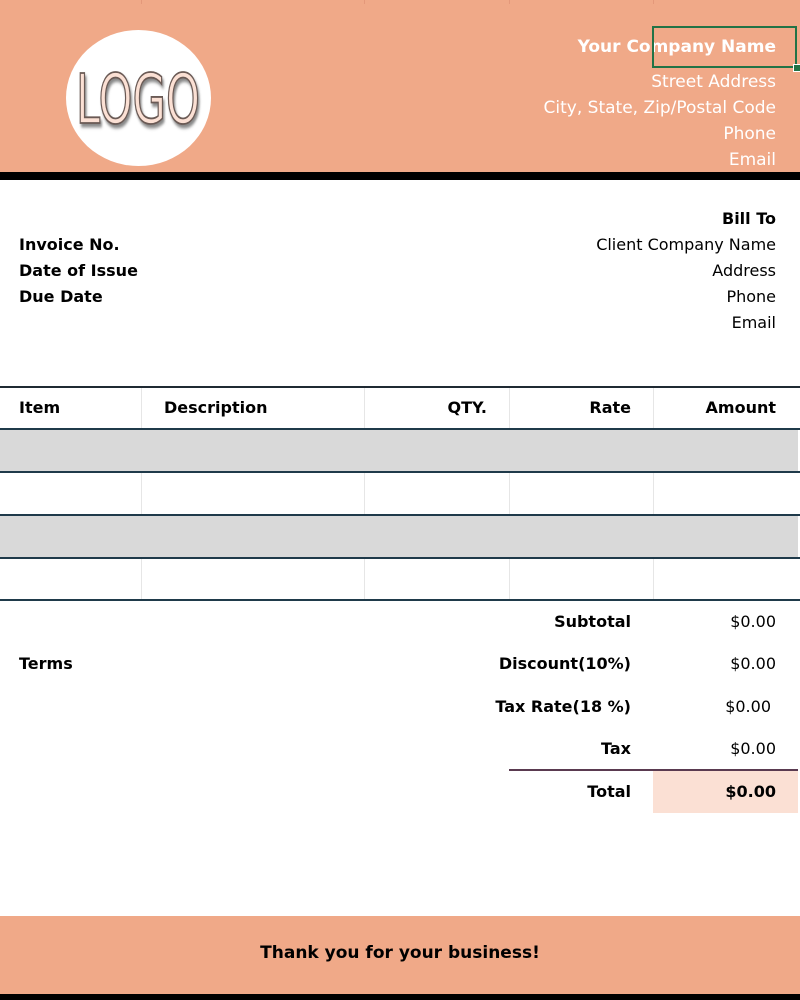 Image resolution: width=800 pixels, height=1000 pixels. I want to click on footer-border, so click(400, 997).